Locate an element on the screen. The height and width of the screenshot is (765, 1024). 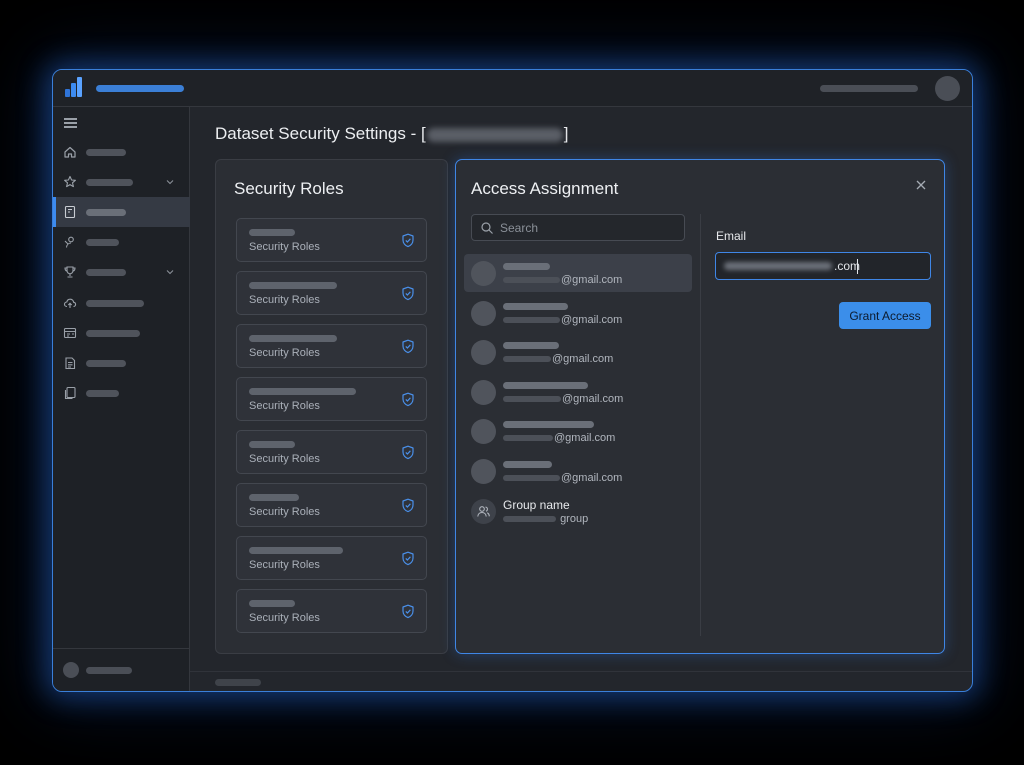
sidebar-item-achievements is located at coordinates (121, 272).